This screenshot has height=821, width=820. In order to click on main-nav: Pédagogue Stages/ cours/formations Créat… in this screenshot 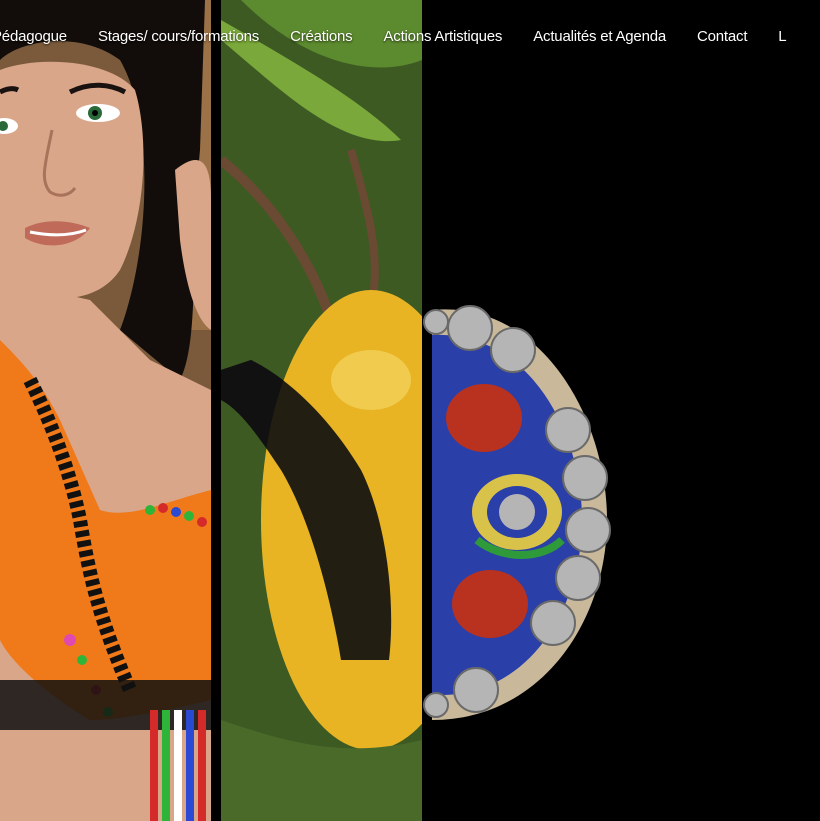, I will do `click(408, 36)`.